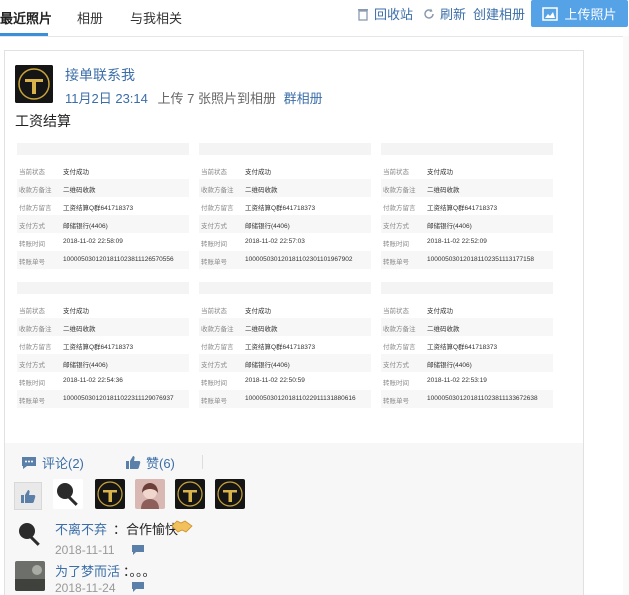  Describe the element at coordinates (90, 17) in the screenshot. I see `tab-albums: 相册` at that location.